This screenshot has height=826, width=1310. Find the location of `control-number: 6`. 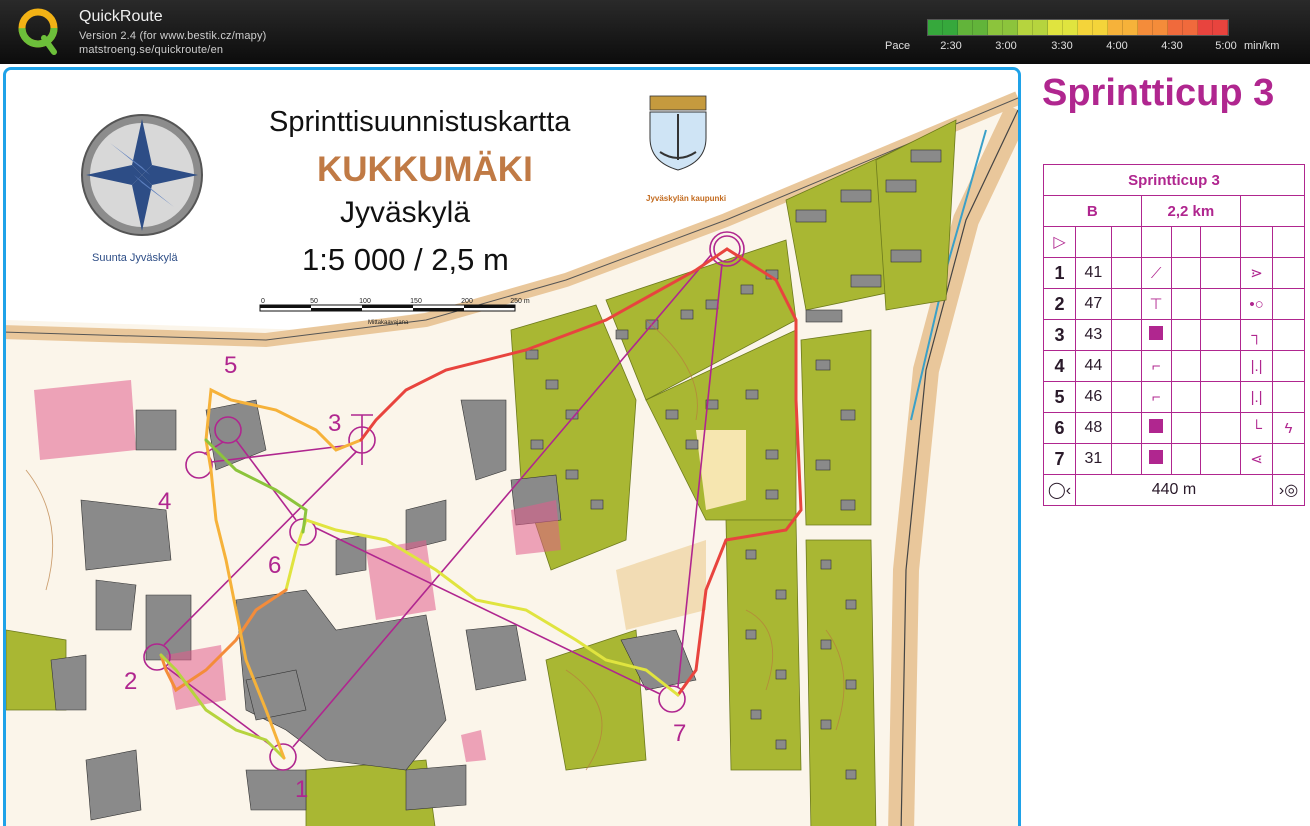

control-number: 6 is located at coordinates (1059, 428).